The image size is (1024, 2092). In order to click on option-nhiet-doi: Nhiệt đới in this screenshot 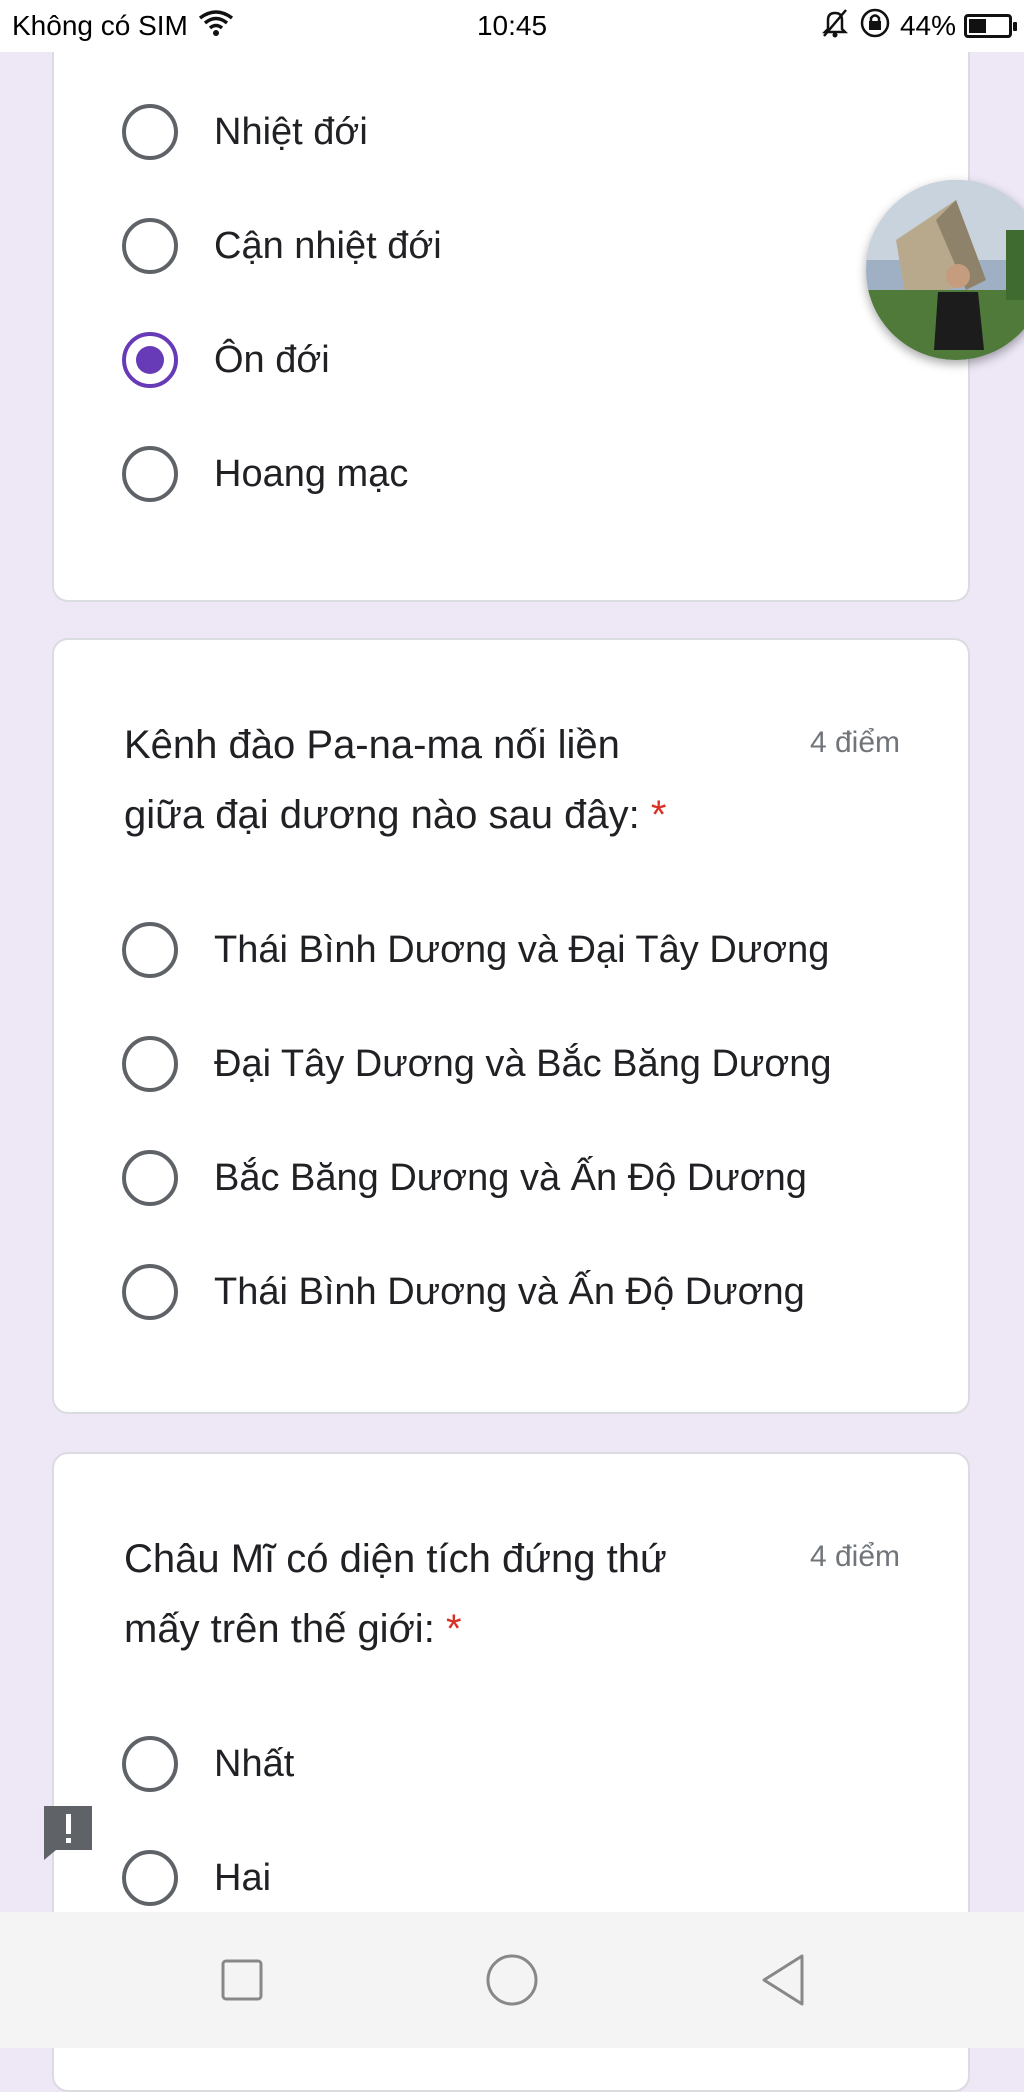, I will do `click(245, 132)`.